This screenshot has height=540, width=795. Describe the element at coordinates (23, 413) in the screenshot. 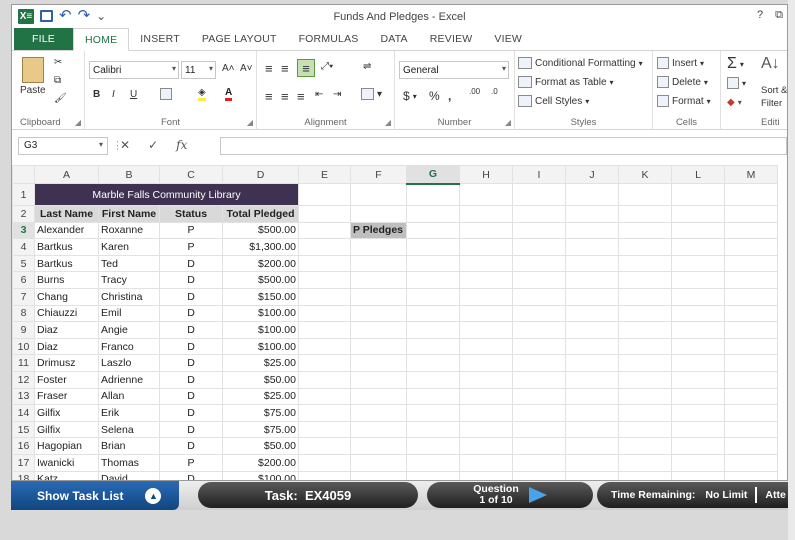

I see `row-header: 14` at that location.